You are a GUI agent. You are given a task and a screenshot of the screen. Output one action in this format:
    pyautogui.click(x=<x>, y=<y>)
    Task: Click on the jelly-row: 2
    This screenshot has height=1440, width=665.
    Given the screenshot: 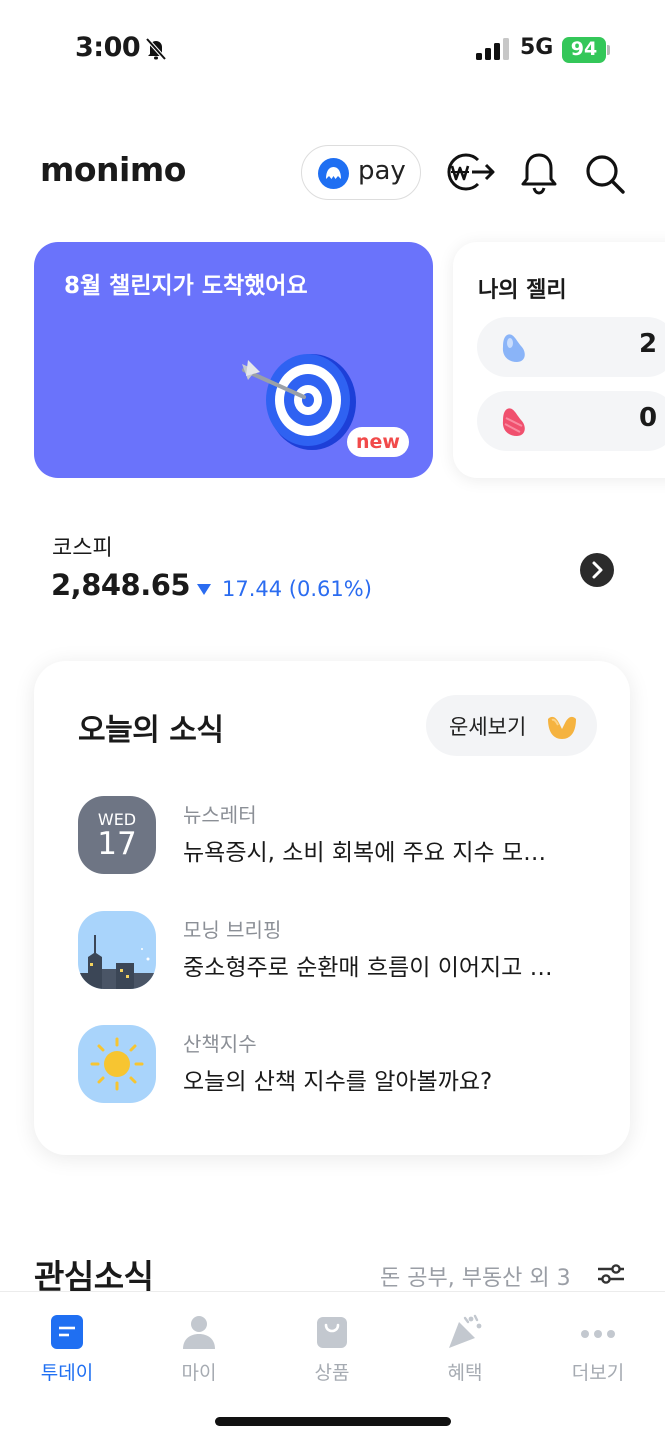 What is the action you would take?
    pyautogui.click(x=571, y=347)
    